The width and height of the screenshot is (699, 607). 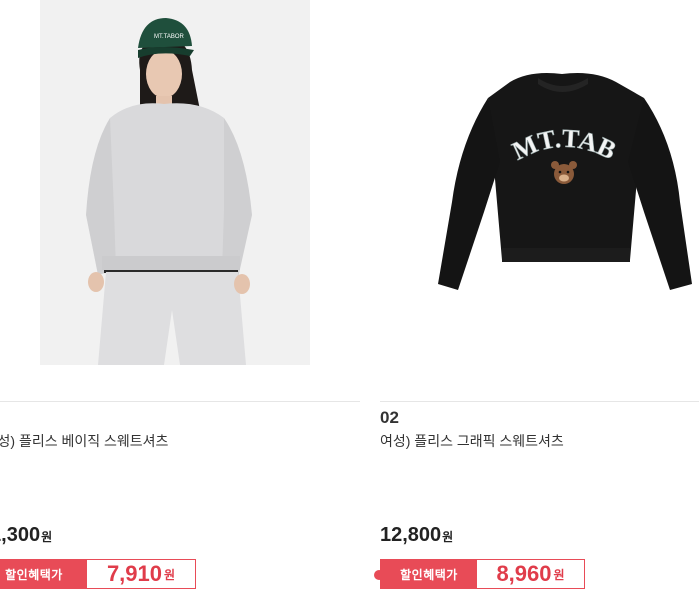 I want to click on discount-box: 할인혜택가 8,960 원, so click(x=482, y=574).